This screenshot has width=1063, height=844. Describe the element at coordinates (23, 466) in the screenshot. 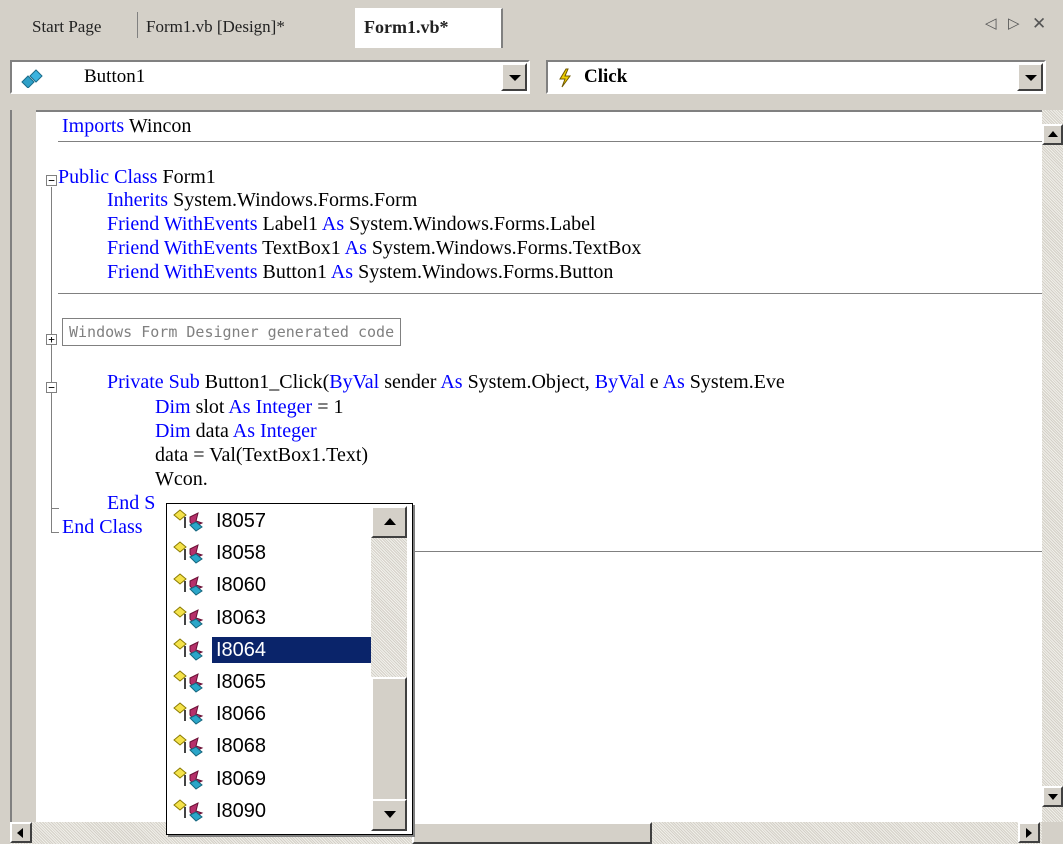

I see `editor-margin` at that location.